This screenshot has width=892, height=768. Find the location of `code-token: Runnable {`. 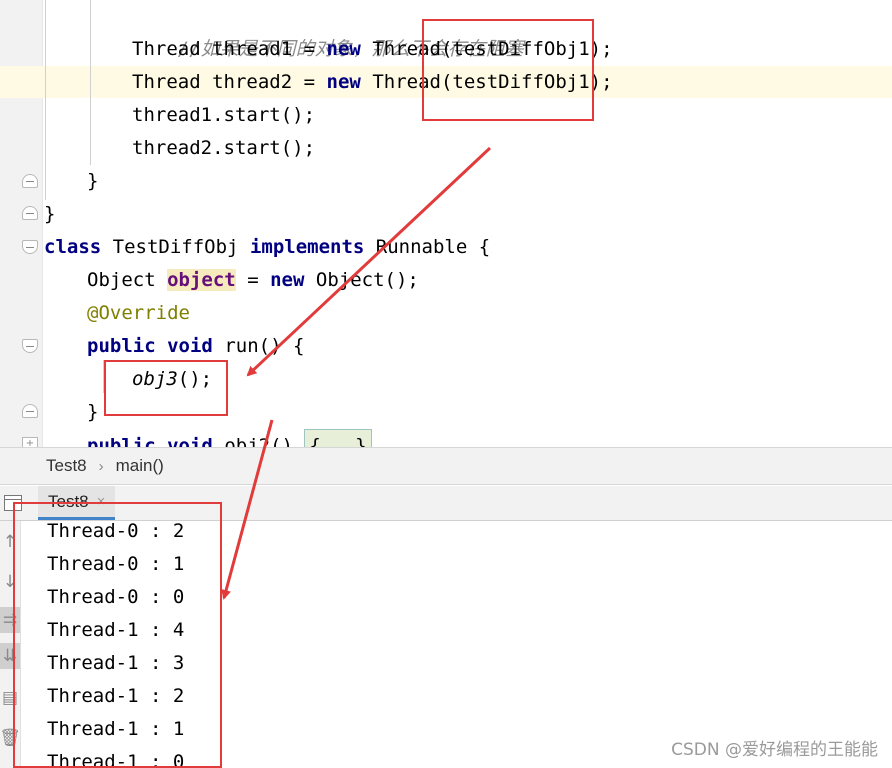

code-token: Runnable { is located at coordinates (433, 247).